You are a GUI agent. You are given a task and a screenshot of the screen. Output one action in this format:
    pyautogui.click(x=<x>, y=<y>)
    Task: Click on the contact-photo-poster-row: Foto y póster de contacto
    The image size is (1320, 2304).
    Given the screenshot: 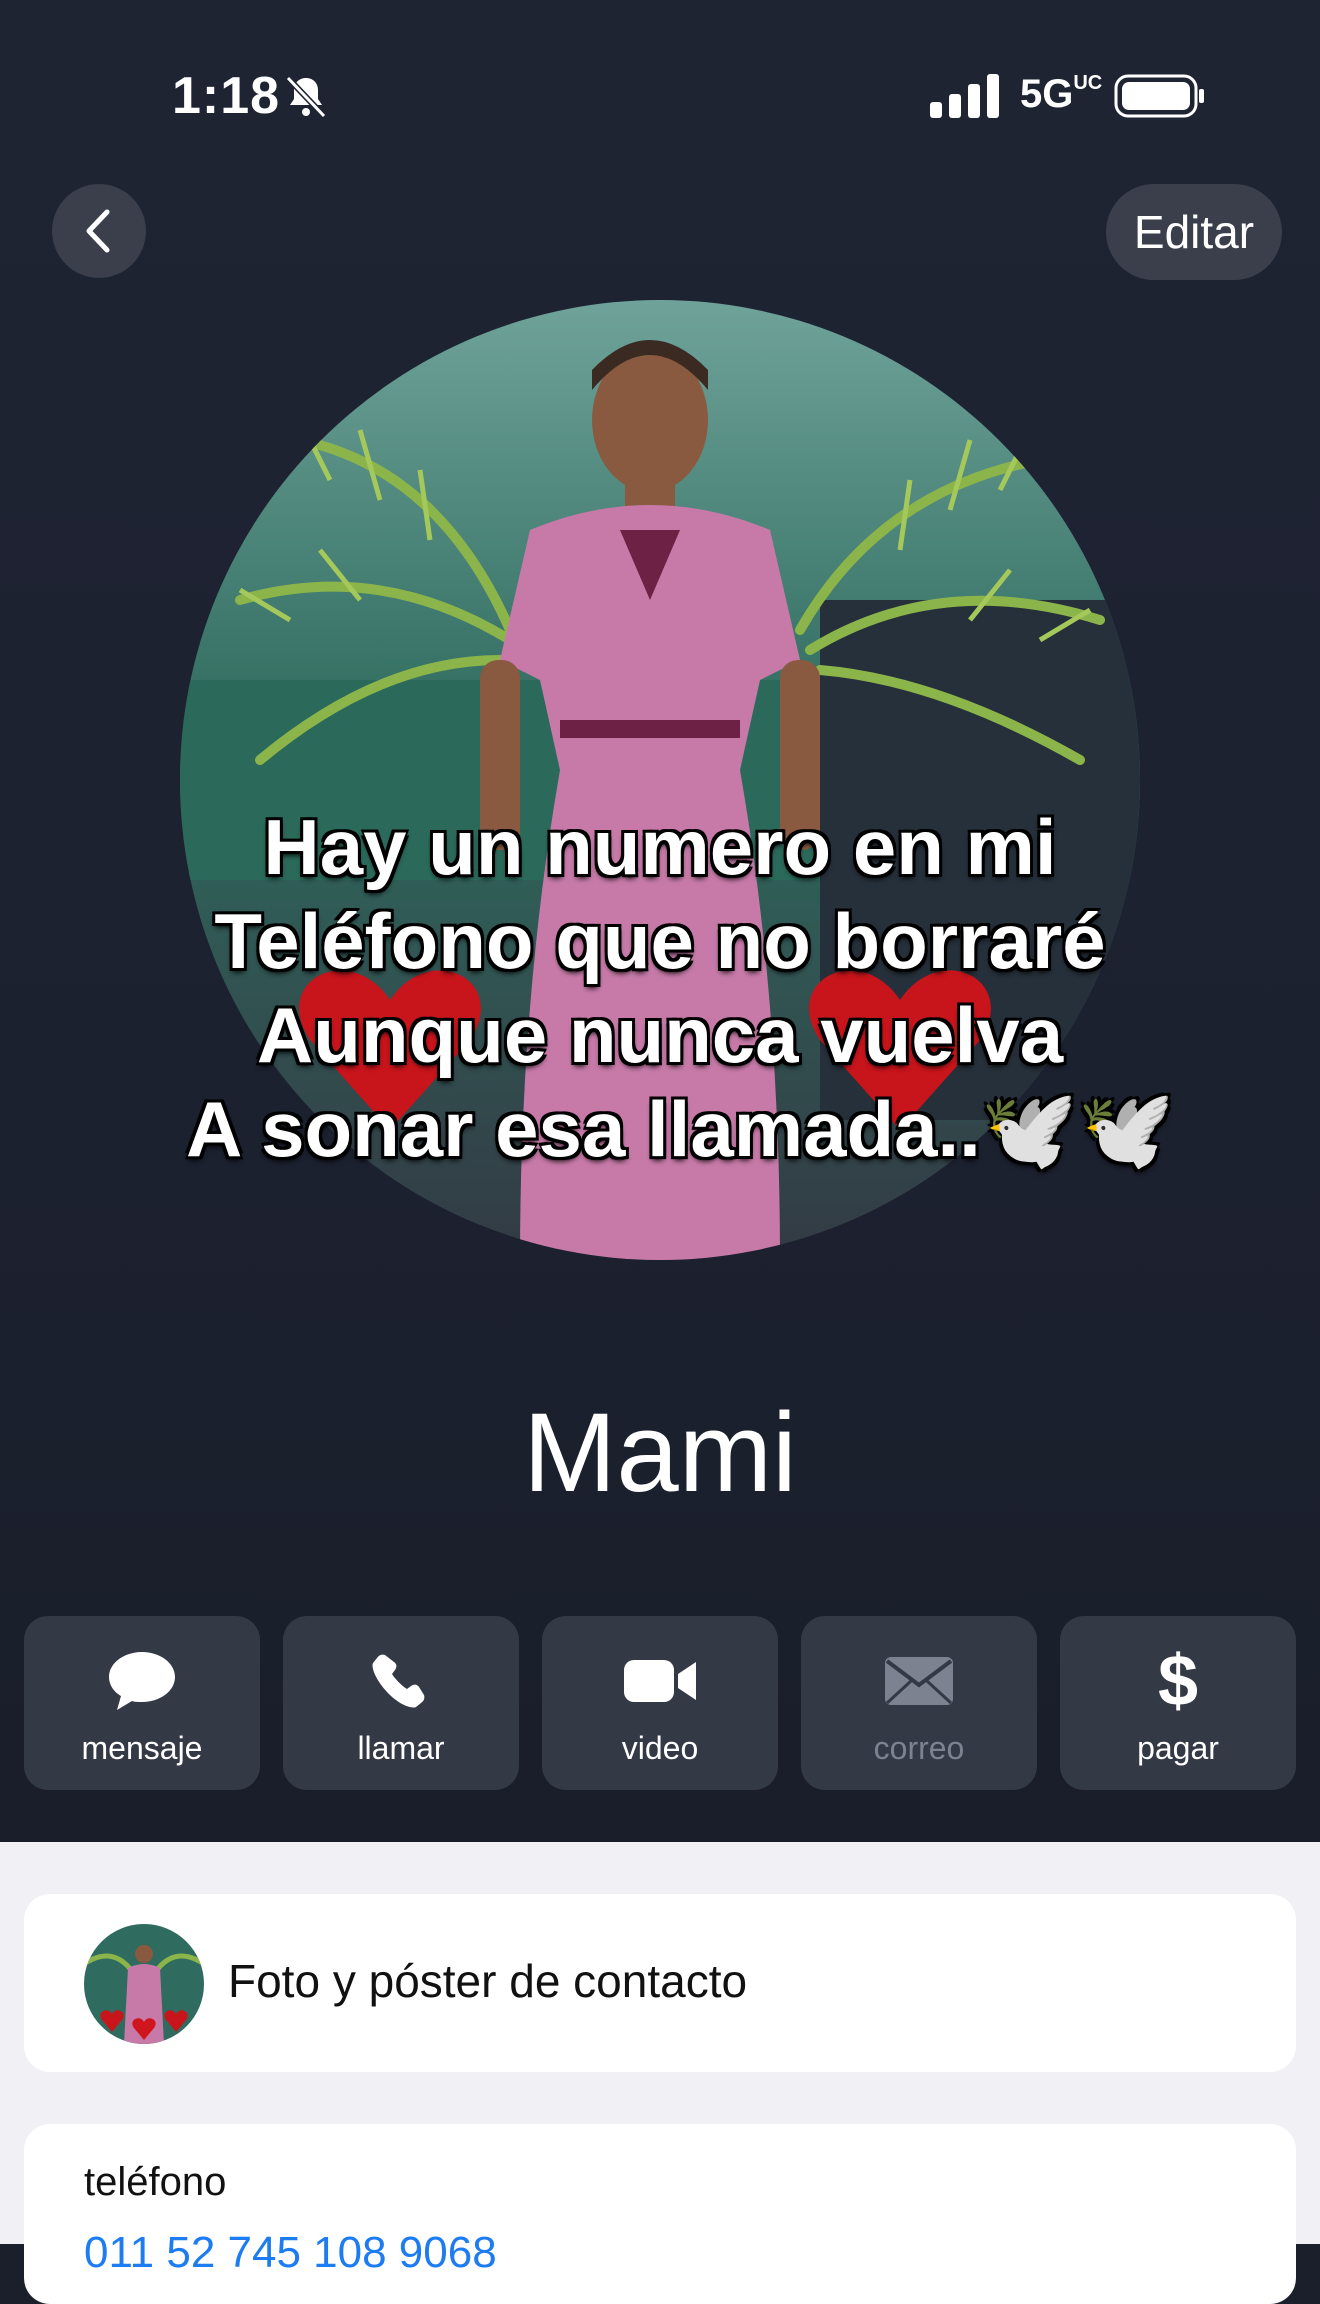 What is the action you would take?
    pyautogui.click(x=660, y=1983)
    